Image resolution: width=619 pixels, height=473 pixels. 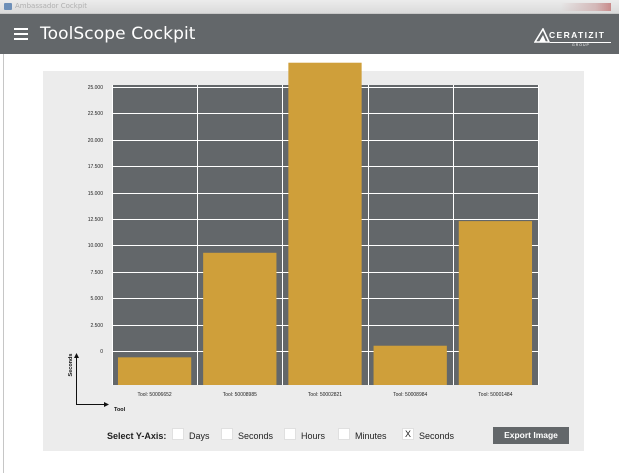 I want to click on window-titlebar: Ambassador Cockpit, so click(x=309, y=7).